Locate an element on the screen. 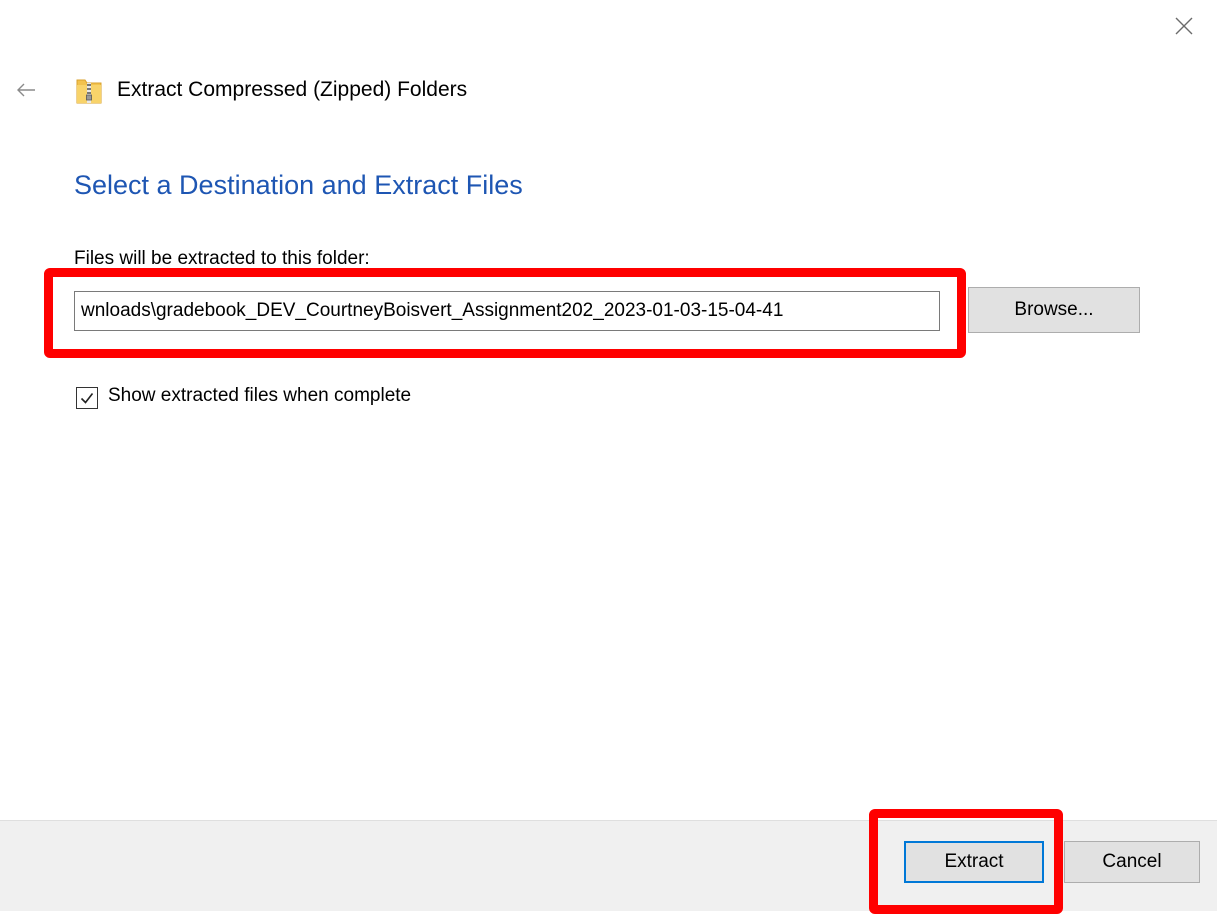 Image resolution: width=1217 pixels, height=914 pixels. back-button is located at coordinates (26, 90).